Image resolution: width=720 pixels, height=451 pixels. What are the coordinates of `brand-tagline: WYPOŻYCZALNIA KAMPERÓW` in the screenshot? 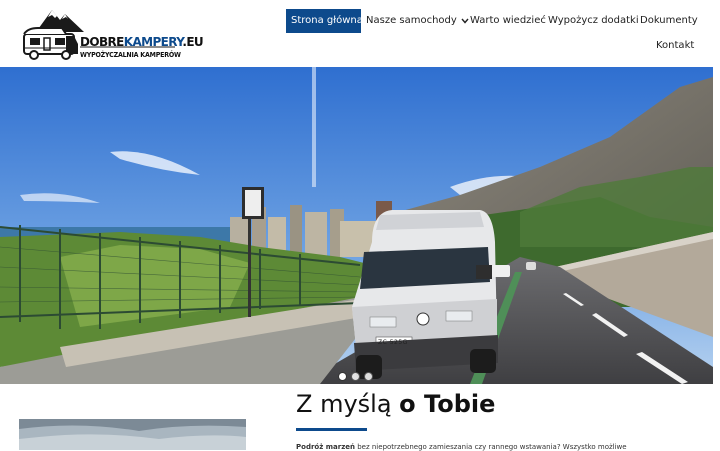 It's located at (130, 55).